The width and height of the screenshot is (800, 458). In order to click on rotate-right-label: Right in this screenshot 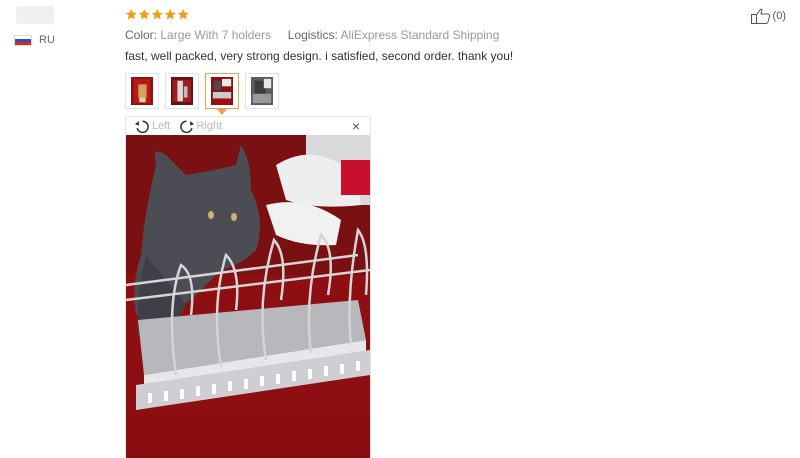, I will do `click(209, 126)`.